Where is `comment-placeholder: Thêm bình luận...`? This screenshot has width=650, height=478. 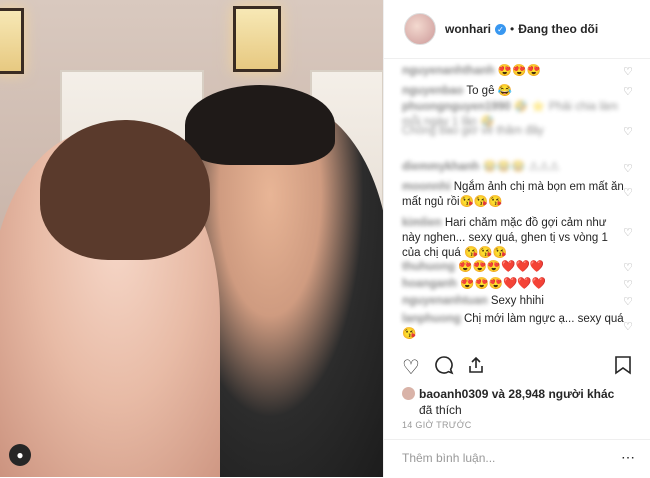
comment-placeholder: Thêm bình luận... is located at coordinates (449, 458).